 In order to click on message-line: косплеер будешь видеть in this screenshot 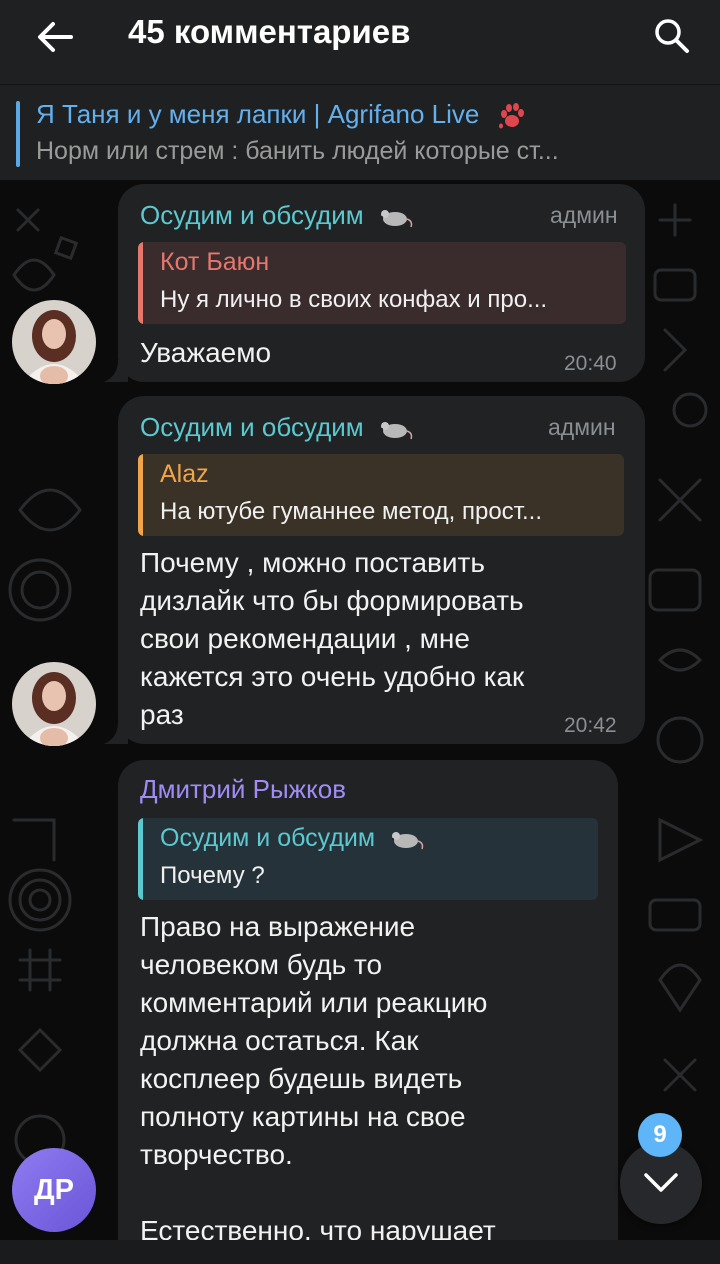, I will do `click(301, 1078)`.